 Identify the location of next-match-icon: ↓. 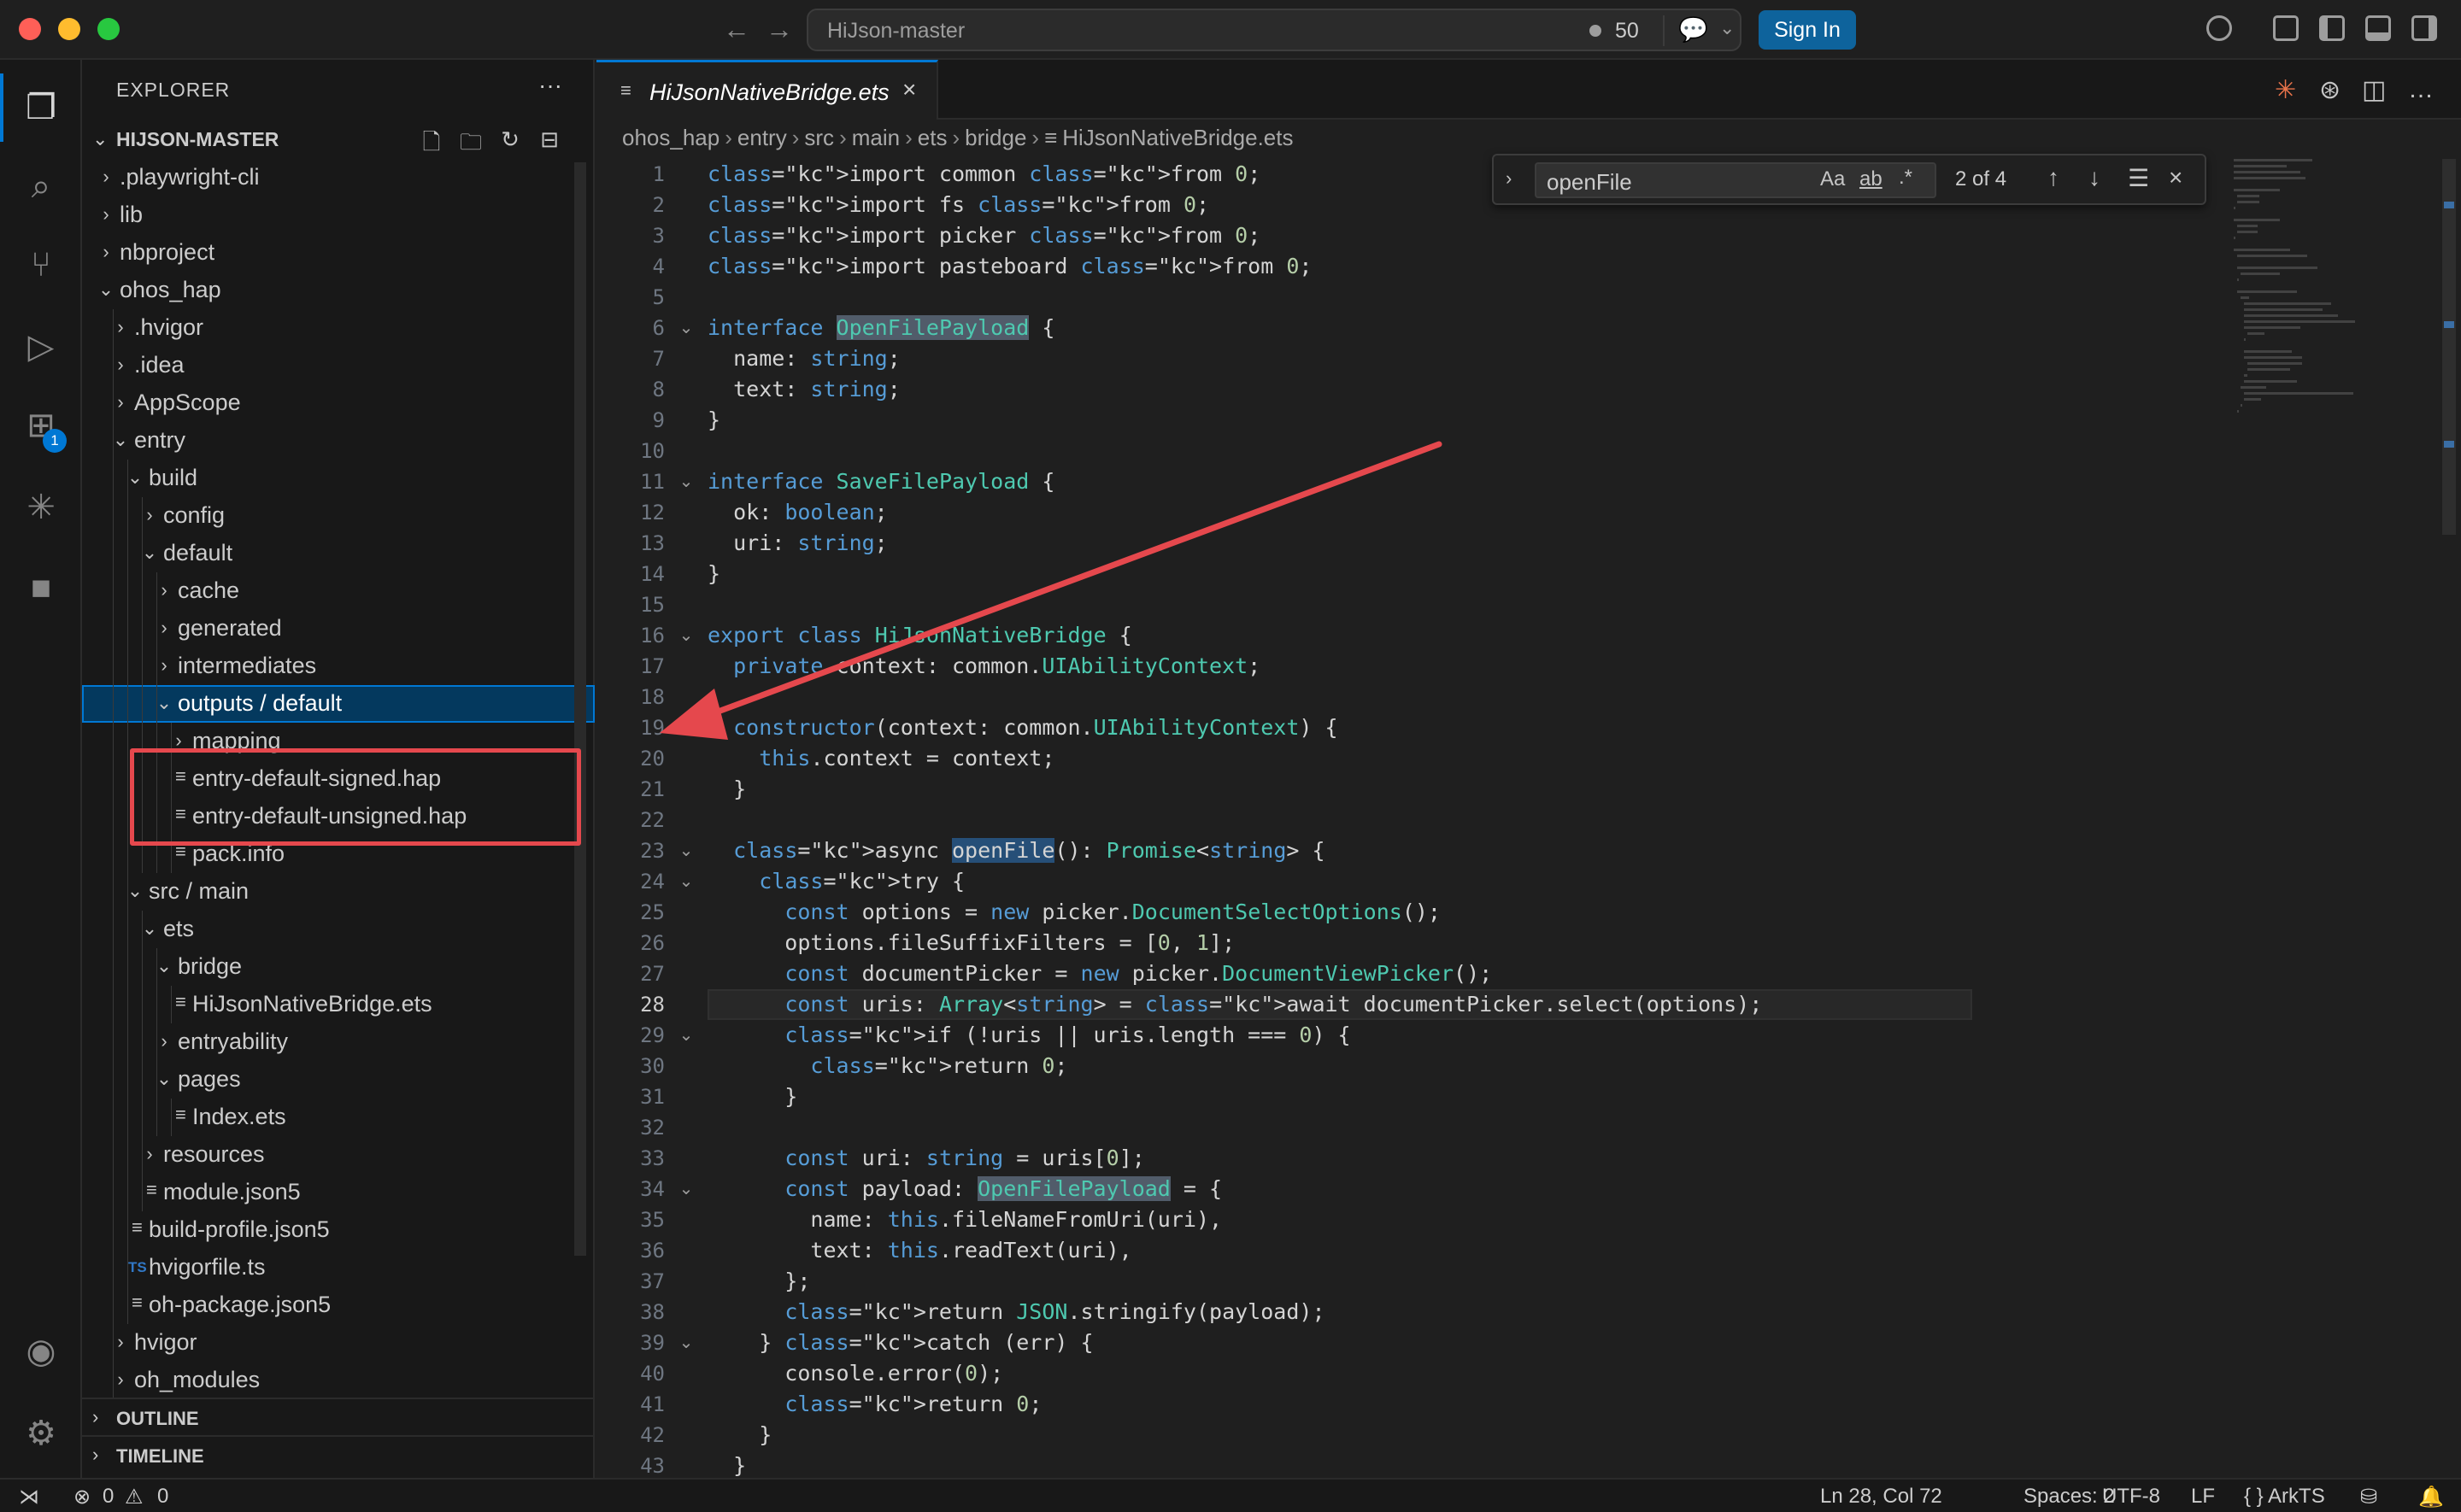
(2094, 177).